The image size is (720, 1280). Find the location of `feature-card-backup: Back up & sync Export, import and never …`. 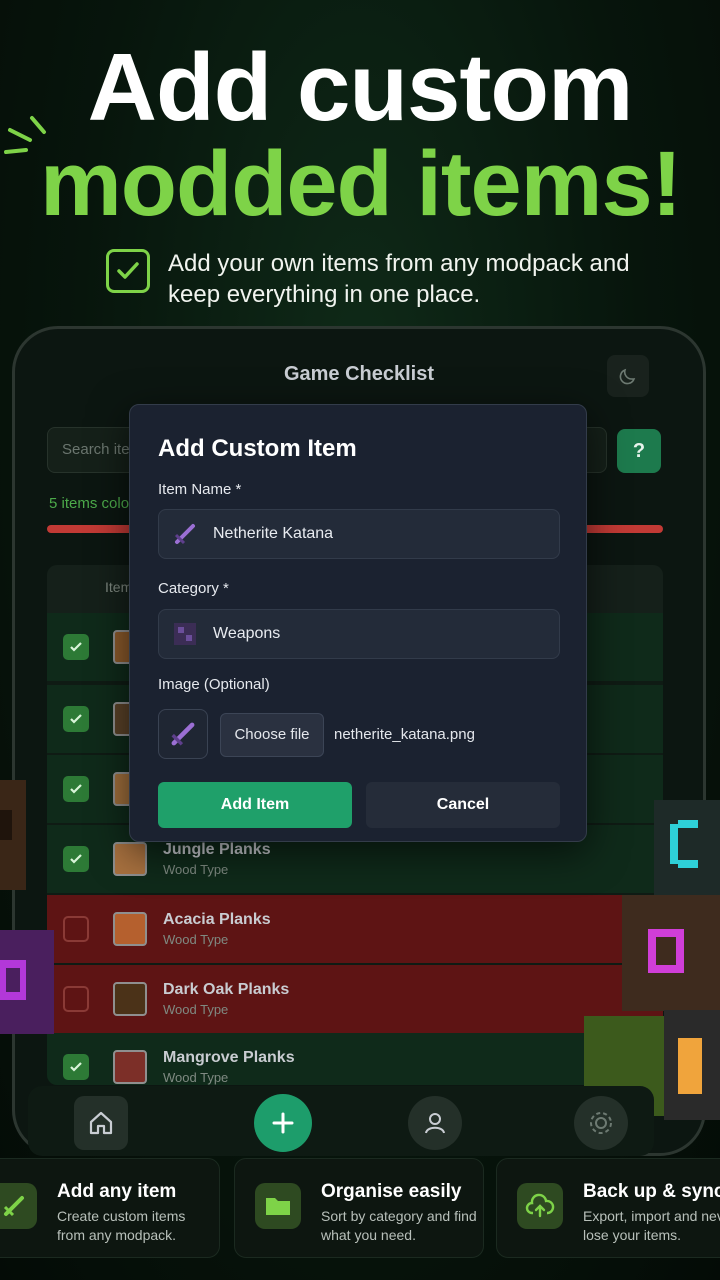

feature-card-backup: Back up & sync Export, import and never … is located at coordinates (608, 1208).